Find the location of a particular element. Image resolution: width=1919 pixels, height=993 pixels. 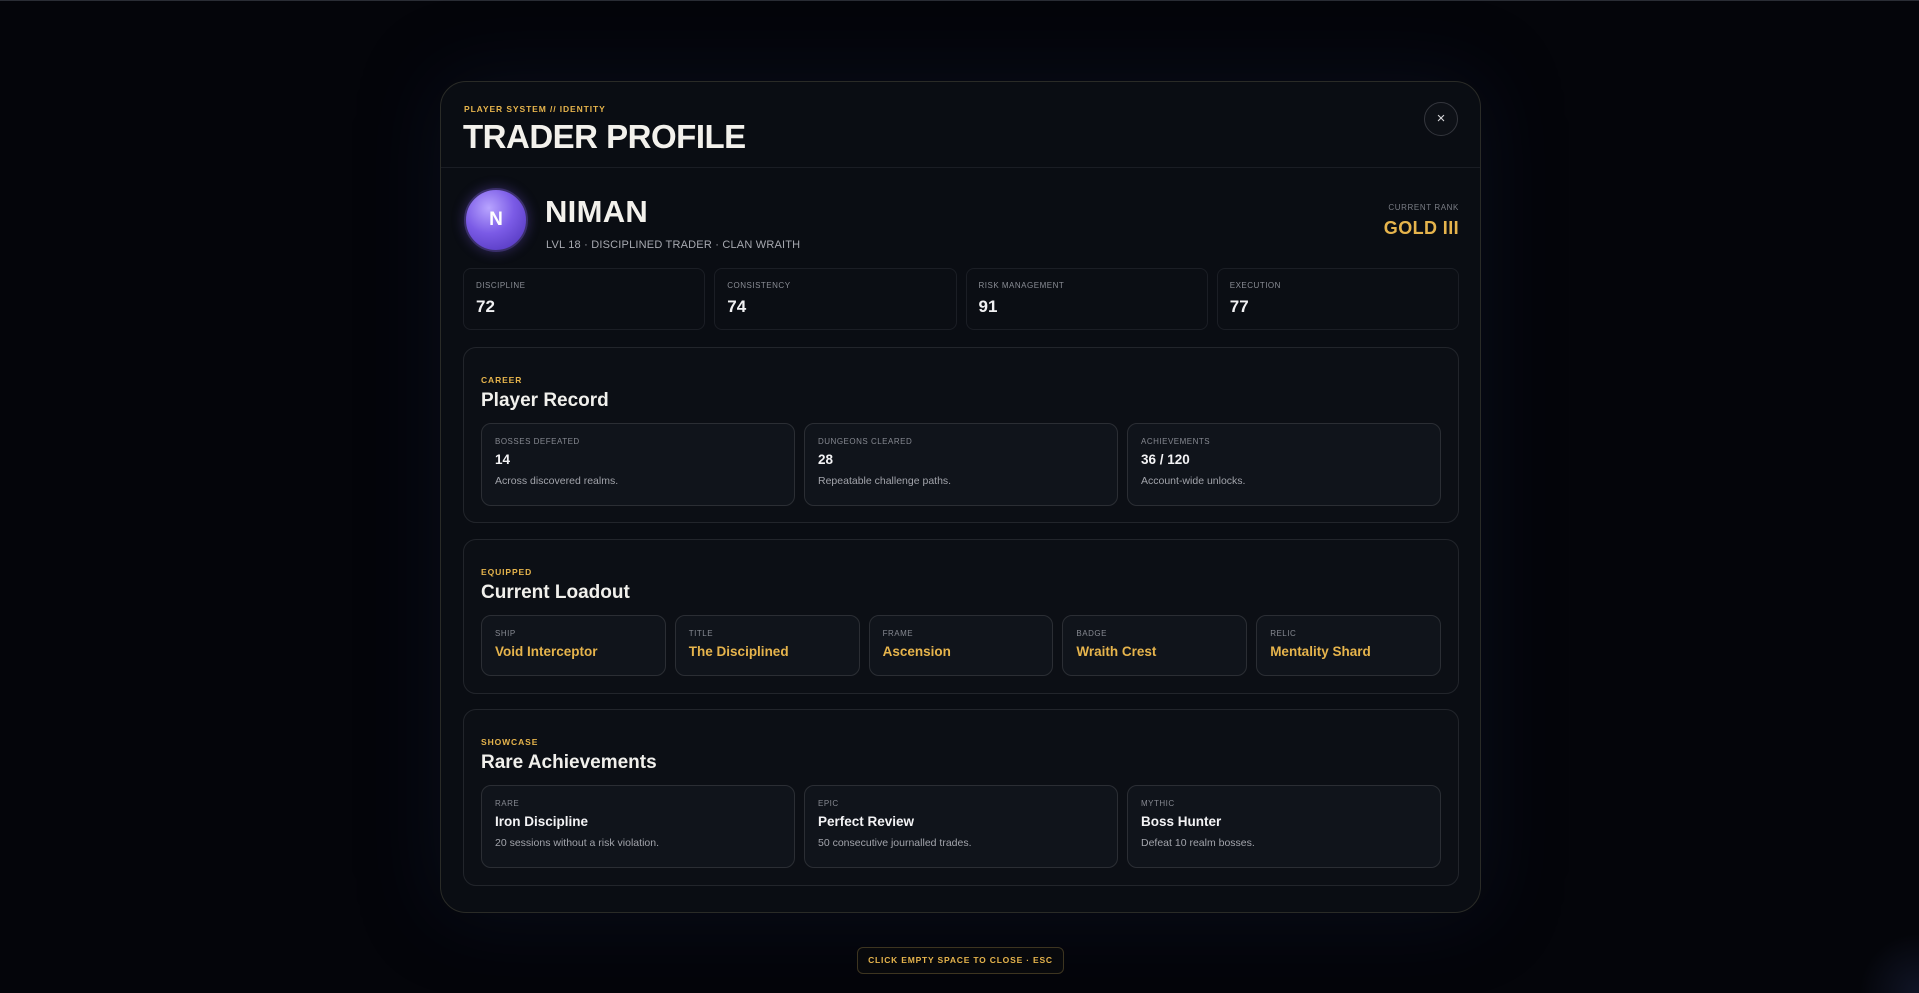

stat-card-execution: EXECUTION 77 is located at coordinates (1337, 299).